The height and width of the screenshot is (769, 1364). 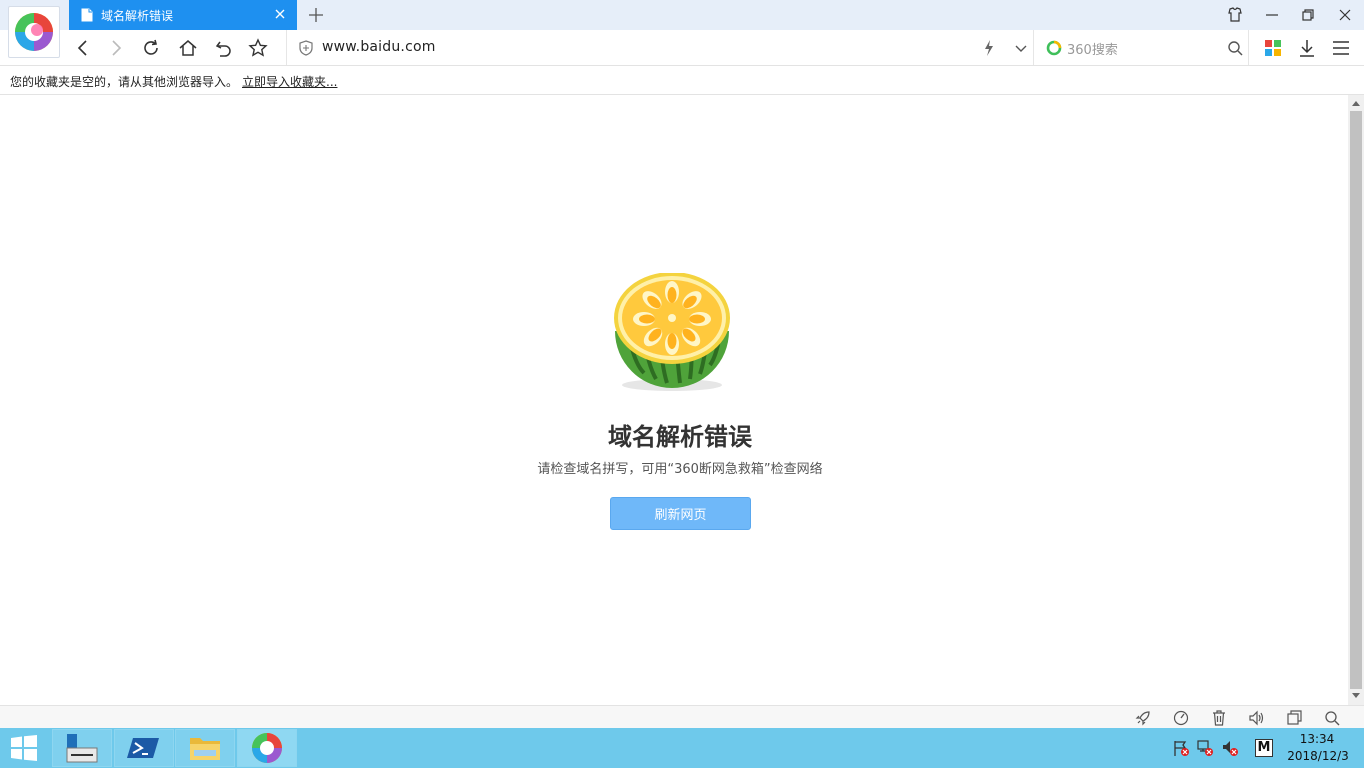 I want to click on taskbar-360-browser, so click(x=267, y=748).